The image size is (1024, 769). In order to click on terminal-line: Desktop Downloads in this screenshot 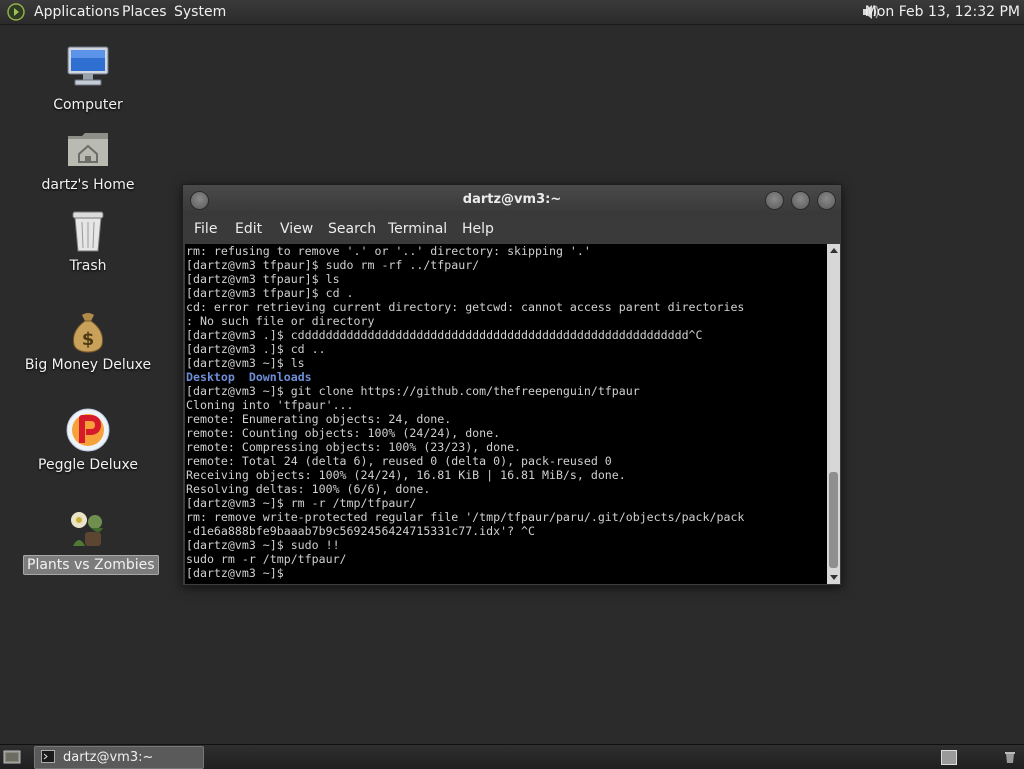, I will do `click(506, 377)`.